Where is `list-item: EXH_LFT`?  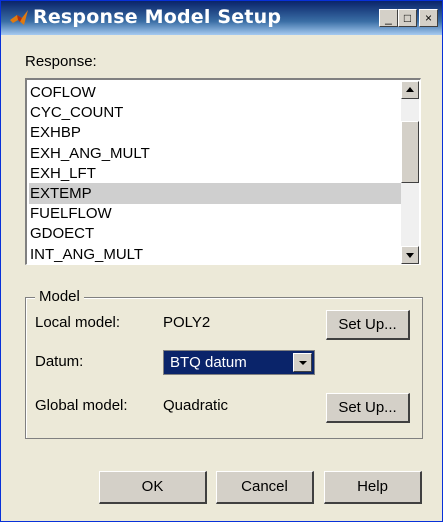
list-item: EXH_LFT is located at coordinates (215, 173).